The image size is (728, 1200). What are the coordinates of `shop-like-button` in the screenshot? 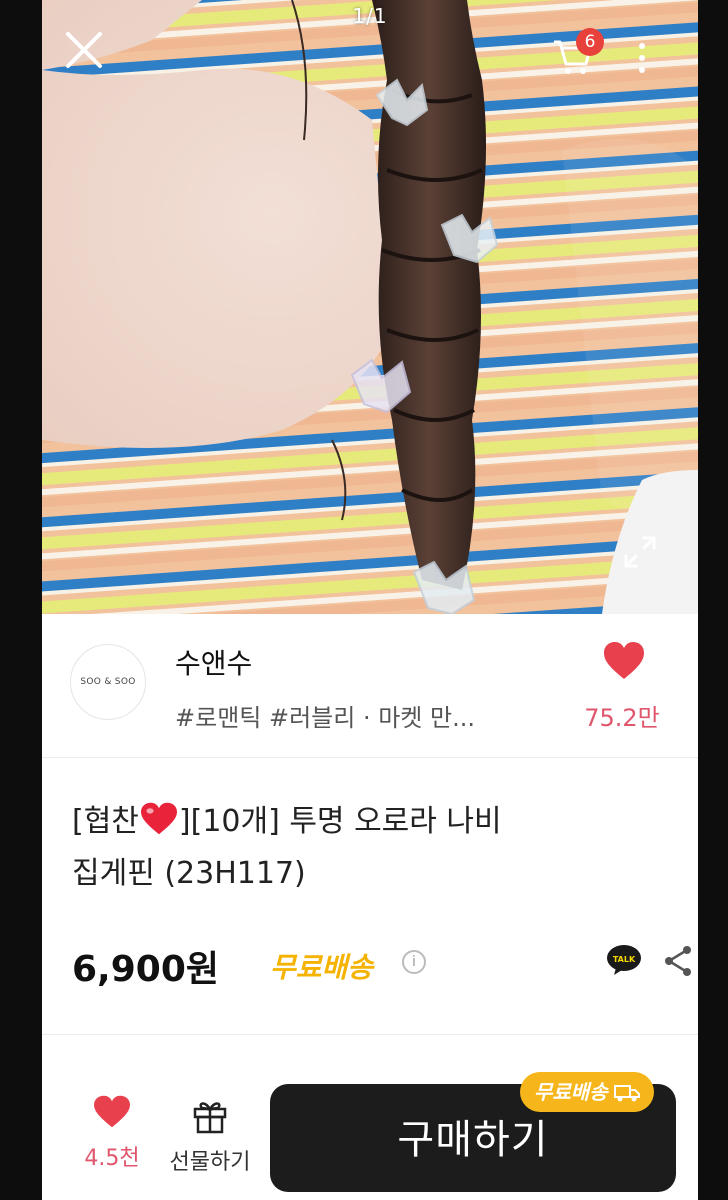 It's located at (624, 661).